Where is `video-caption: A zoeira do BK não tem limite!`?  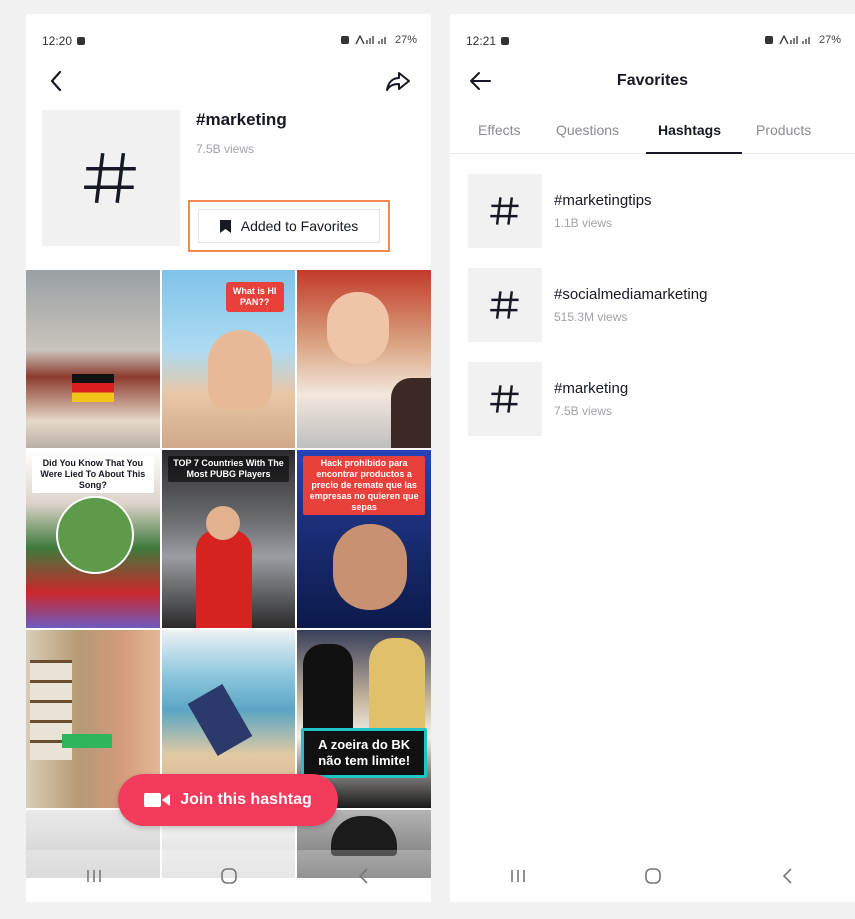 video-caption: A zoeira do BK não tem limite! is located at coordinates (364, 753).